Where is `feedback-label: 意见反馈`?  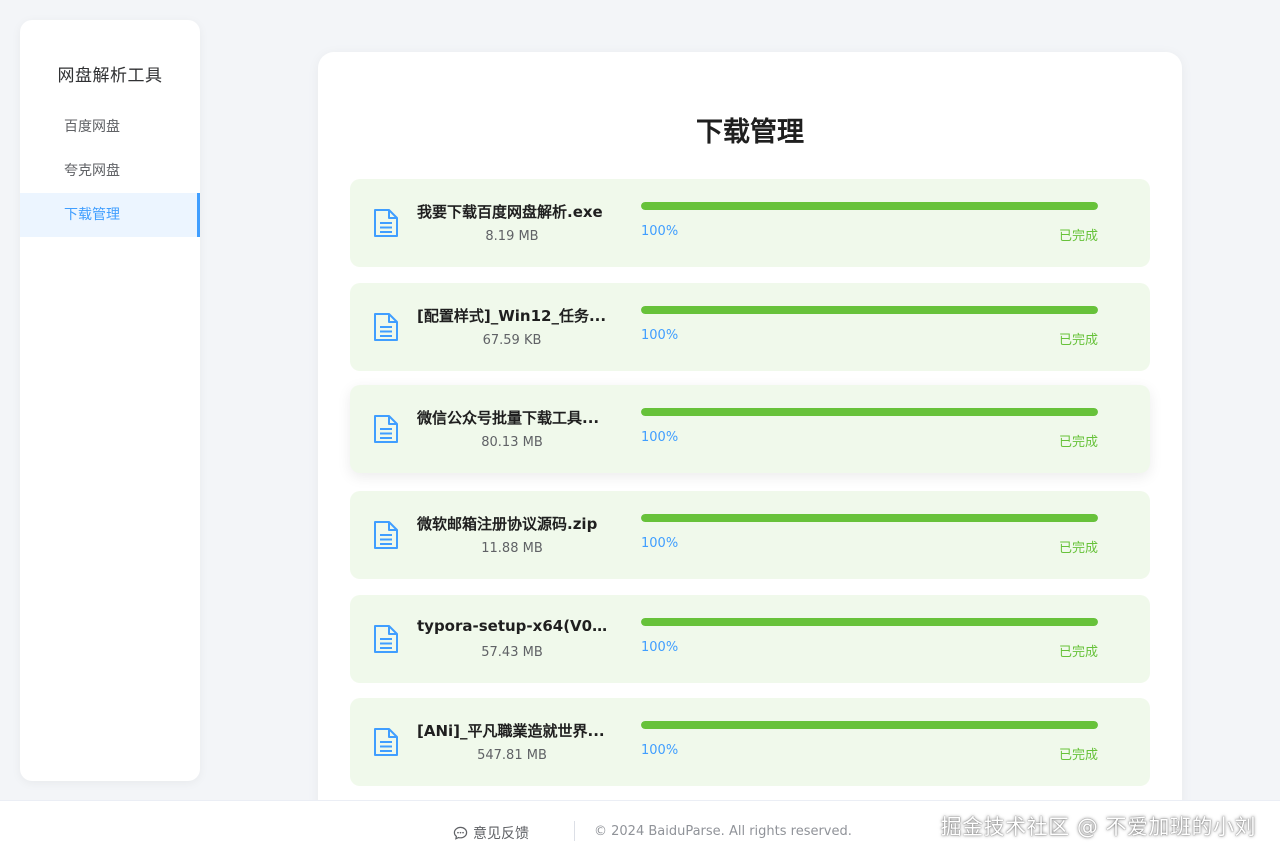
feedback-label: 意见反馈 is located at coordinates (501, 834).